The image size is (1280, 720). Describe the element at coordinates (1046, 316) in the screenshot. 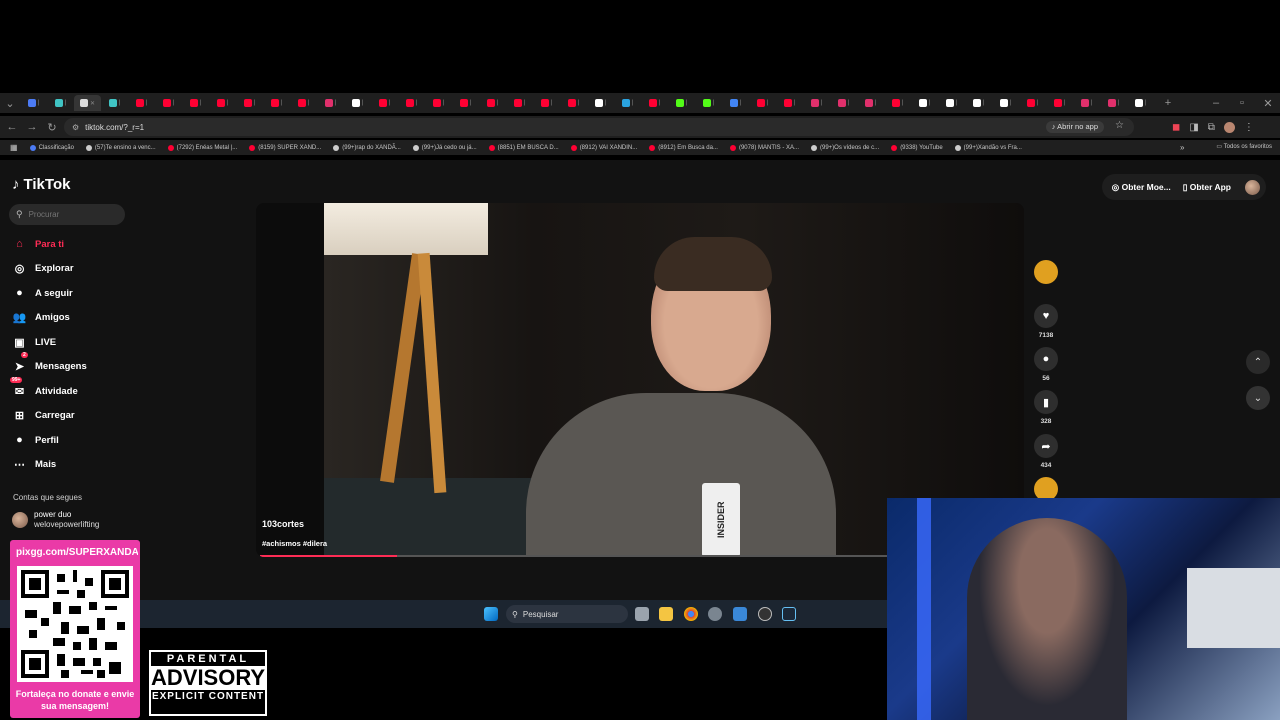

I see `heart-icon: ♥` at that location.